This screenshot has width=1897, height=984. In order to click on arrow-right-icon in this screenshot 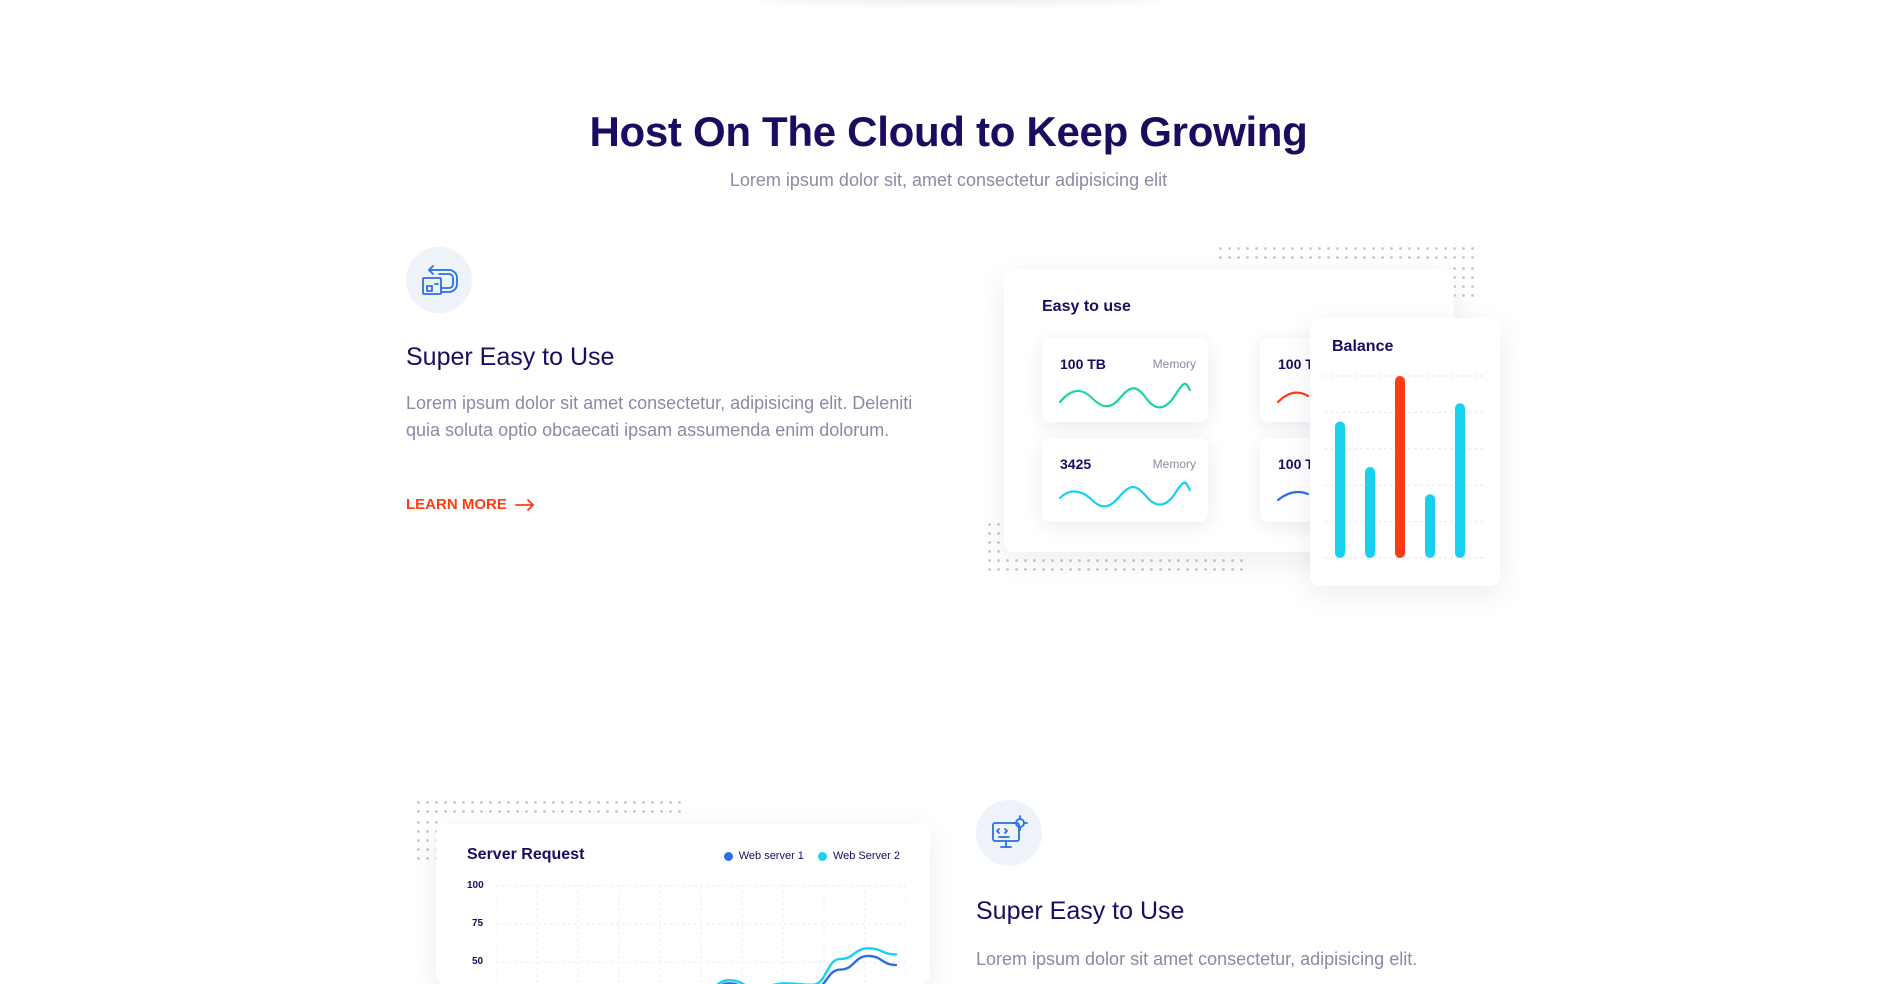, I will do `click(524, 504)`.